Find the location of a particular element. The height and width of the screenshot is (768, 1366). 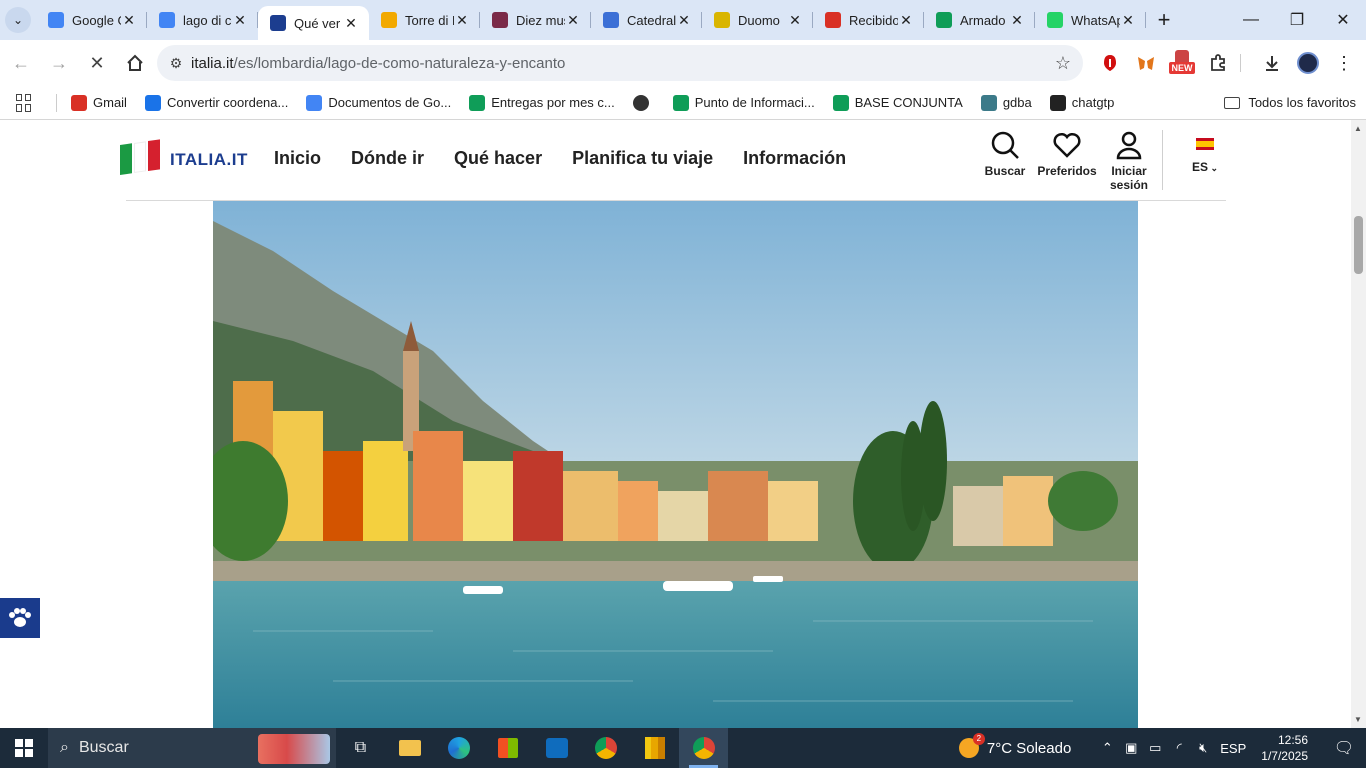

download-icon is located at coordinates (1272, 63).